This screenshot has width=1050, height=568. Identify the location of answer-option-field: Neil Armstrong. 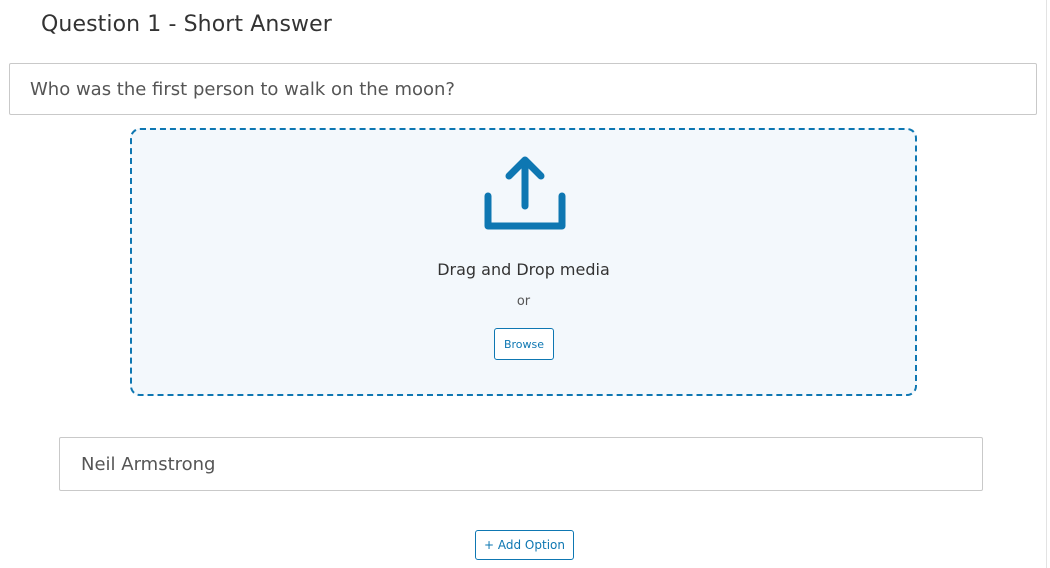
(521, 464).